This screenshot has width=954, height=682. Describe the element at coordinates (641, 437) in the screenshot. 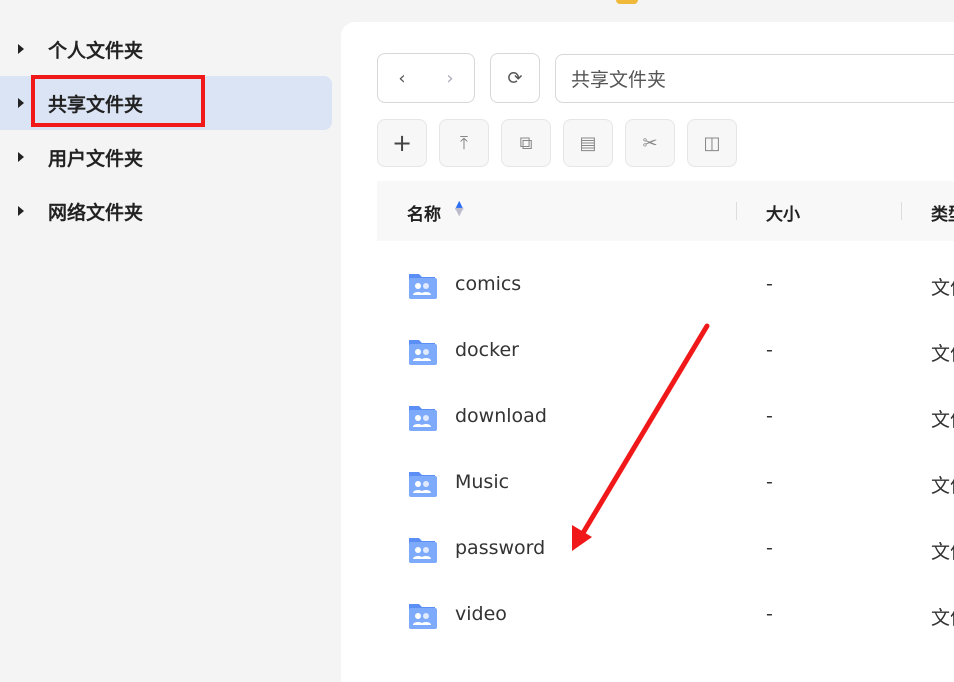

I see `annotation-arrow` at that location.